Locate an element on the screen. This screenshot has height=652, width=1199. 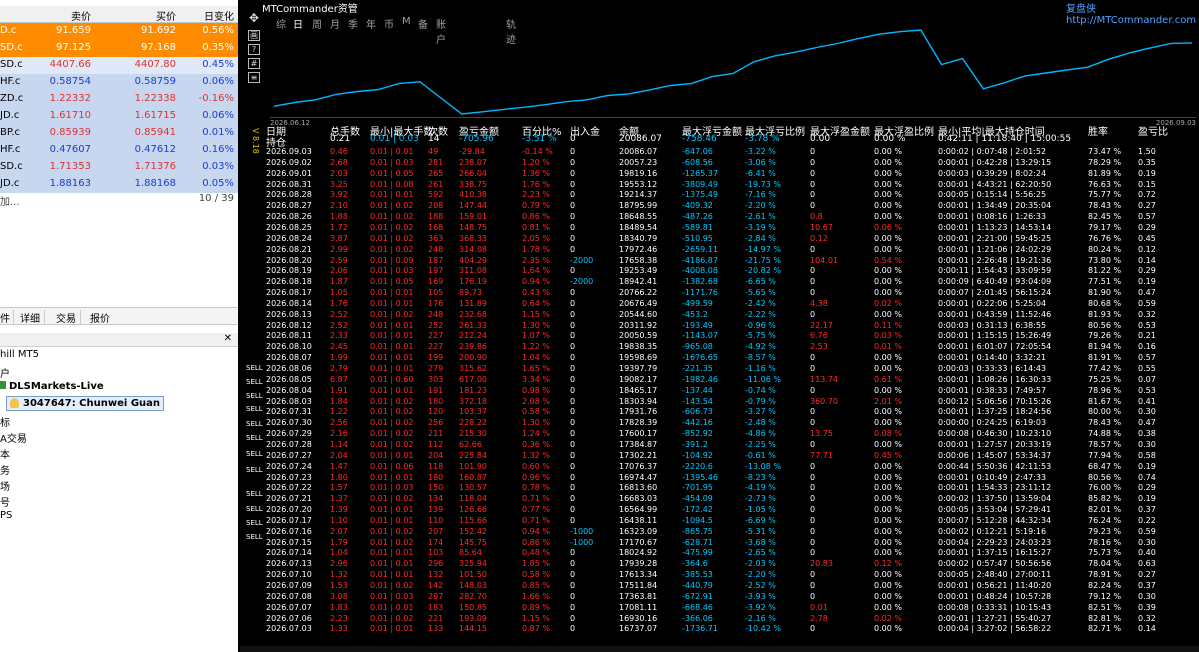
nav-item-account-selected: 3047647: Chunwei Guan is located at coordinates (85, 403).